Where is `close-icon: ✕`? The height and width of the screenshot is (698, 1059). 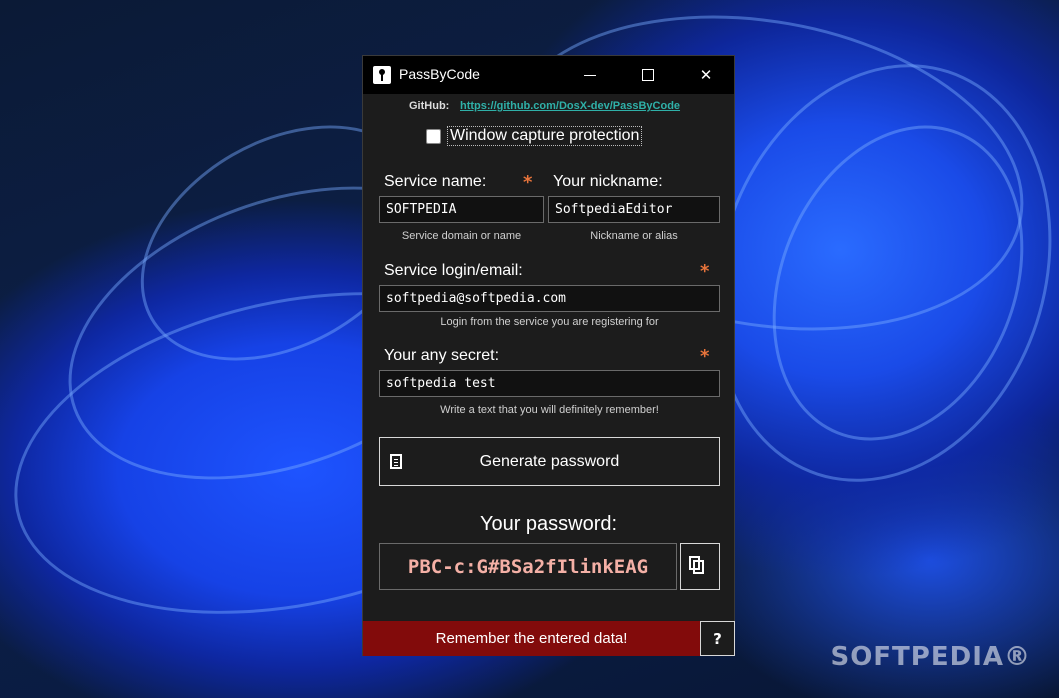 close-icon: ✕ is located at coordinates (706, 75).